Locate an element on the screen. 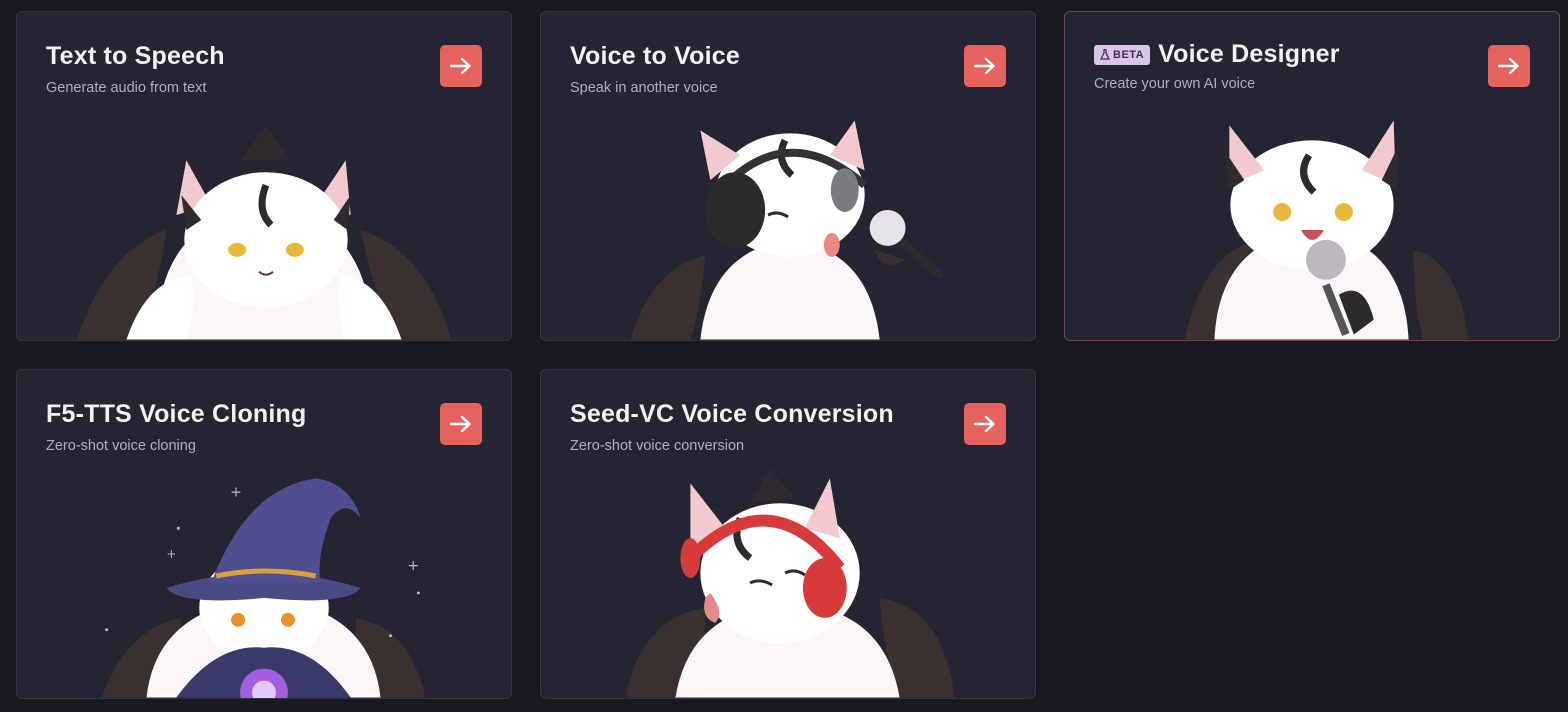  card-title: F5-TTS Voice Cloning is located at coordinates (176, 414).